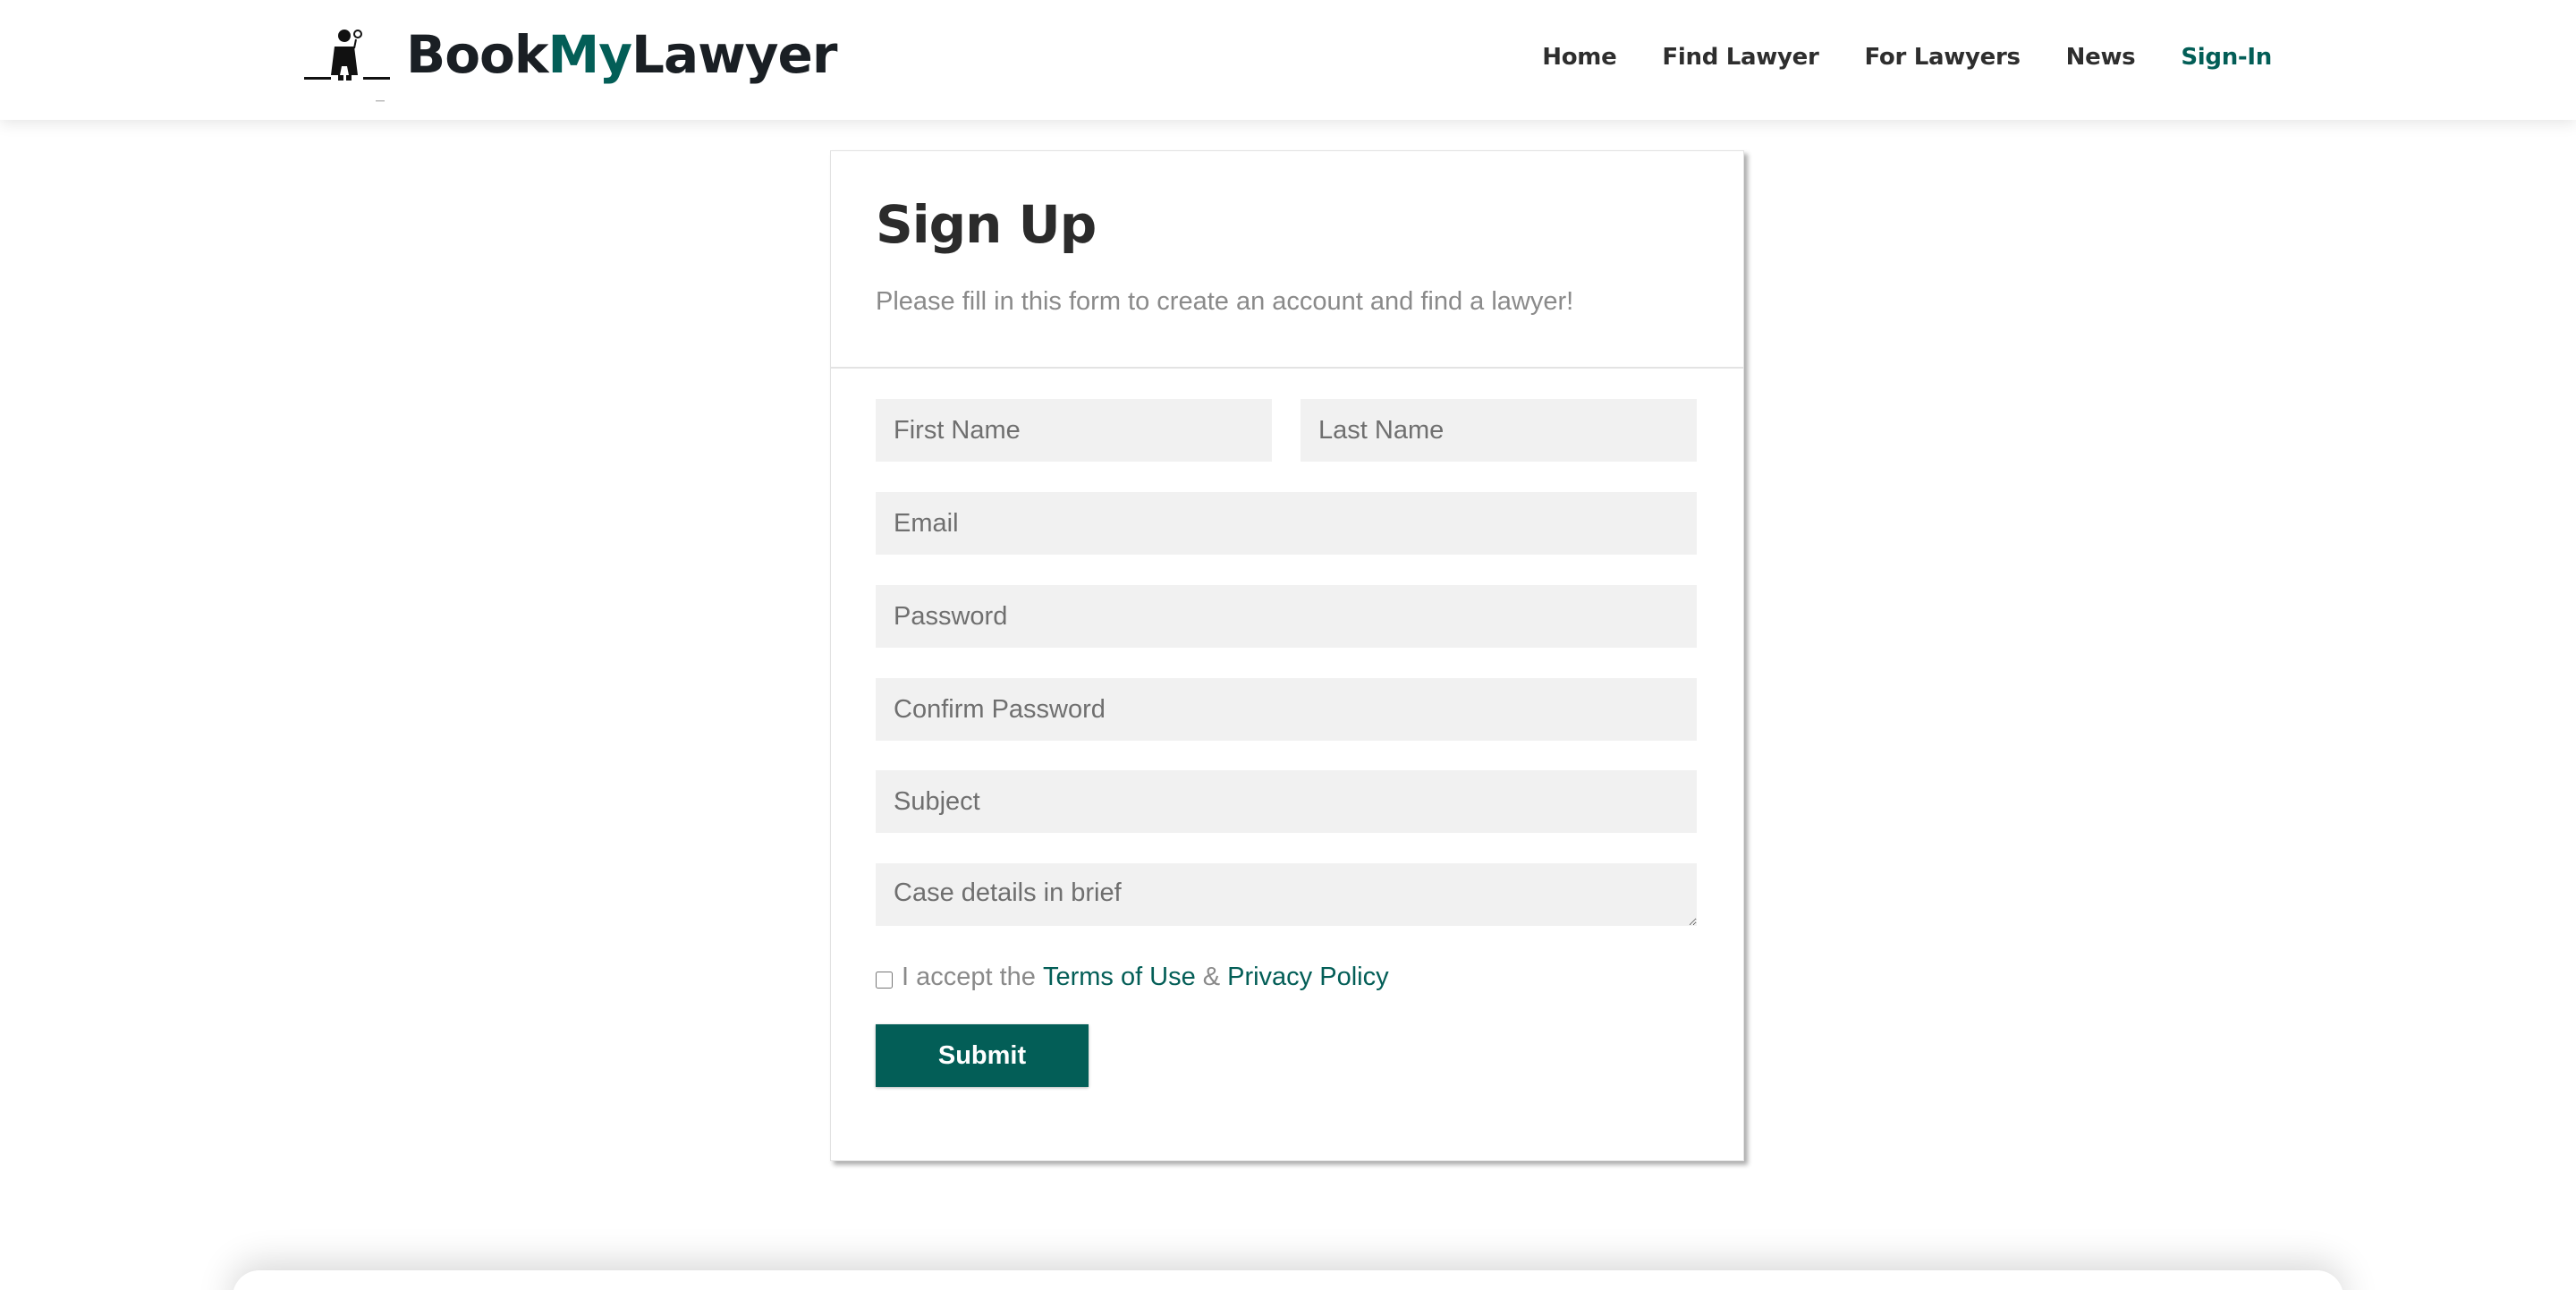  Describe the element at coordinates (1288, 1280) in the screenshot. I see `footer-edge` at that location.